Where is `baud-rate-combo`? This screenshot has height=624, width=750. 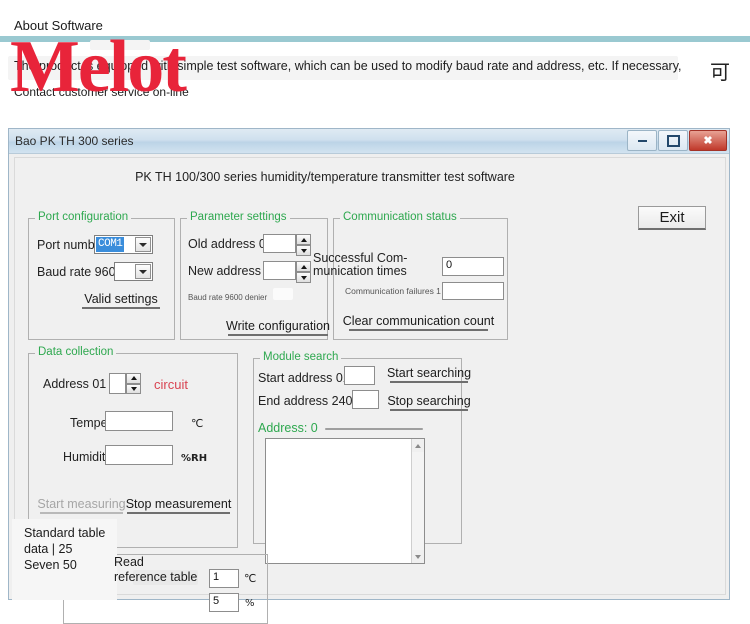
baud-rate-combo is located at coordinates (133, 271).